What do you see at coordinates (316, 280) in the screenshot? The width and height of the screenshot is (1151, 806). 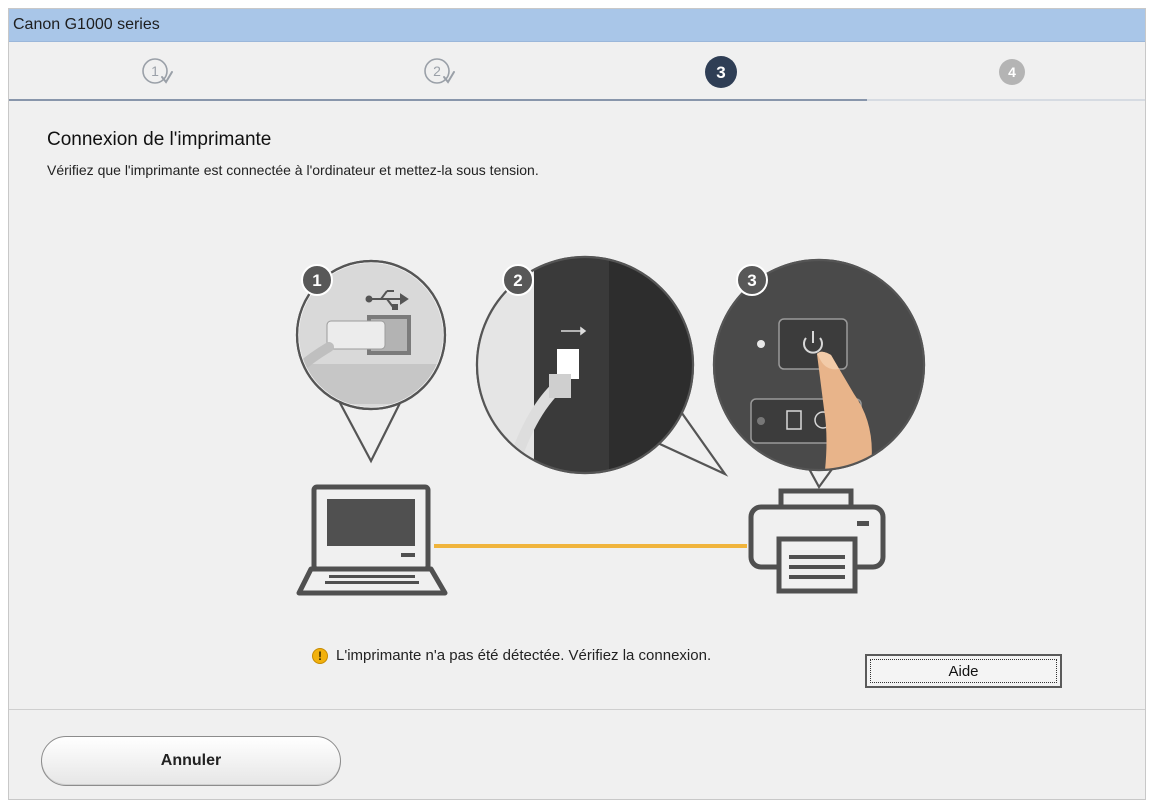 I see `callout-1-number: 1` at bounding box center [316, 280].